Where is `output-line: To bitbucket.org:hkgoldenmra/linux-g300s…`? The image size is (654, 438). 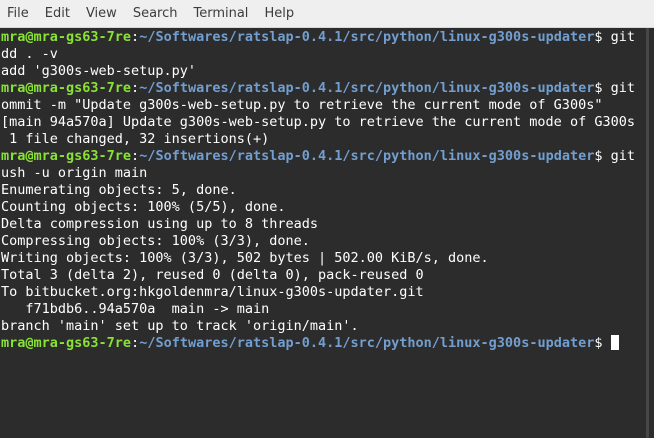 output-line: To bitbucket.org:hkgoldenmra/linux-g300s… is located at coordinates (321, 292).